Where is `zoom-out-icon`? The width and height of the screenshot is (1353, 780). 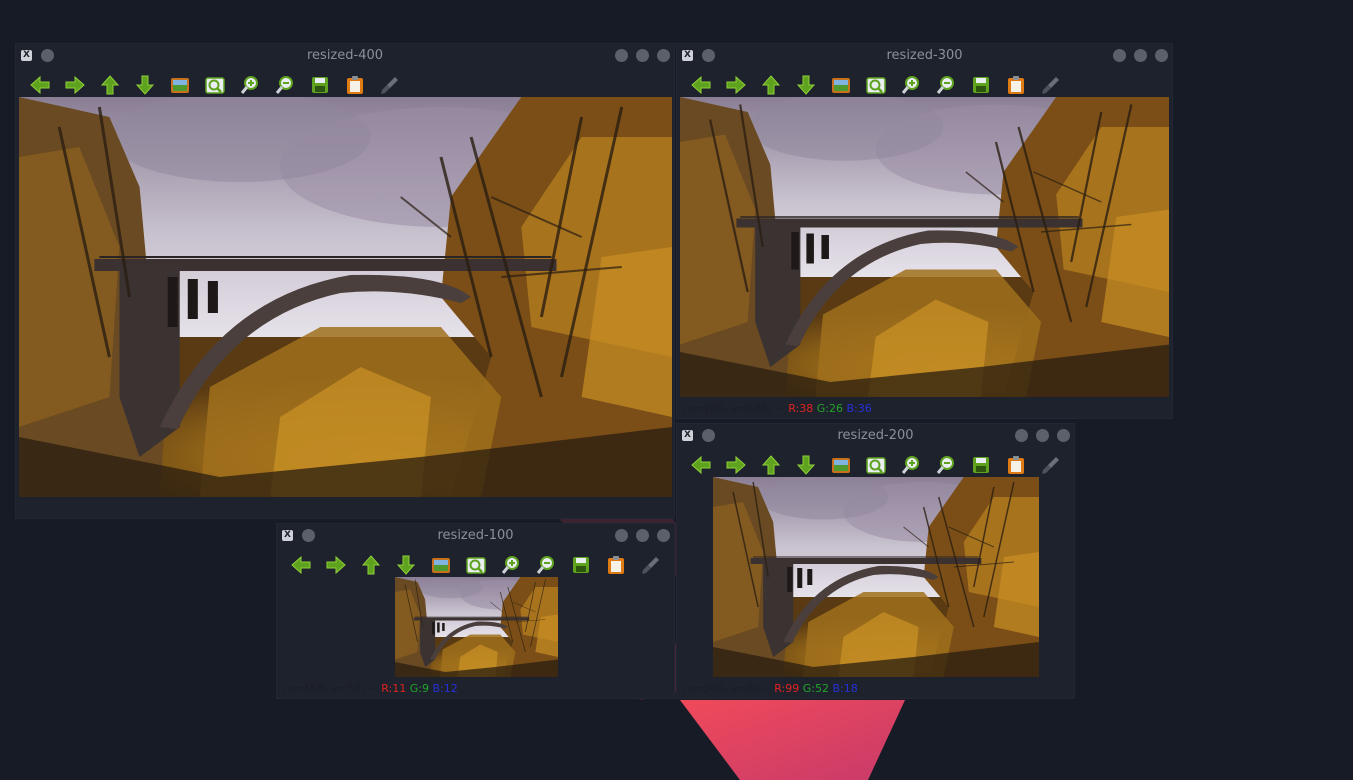
zoom-out-icon is located at coordinates (284, 85).